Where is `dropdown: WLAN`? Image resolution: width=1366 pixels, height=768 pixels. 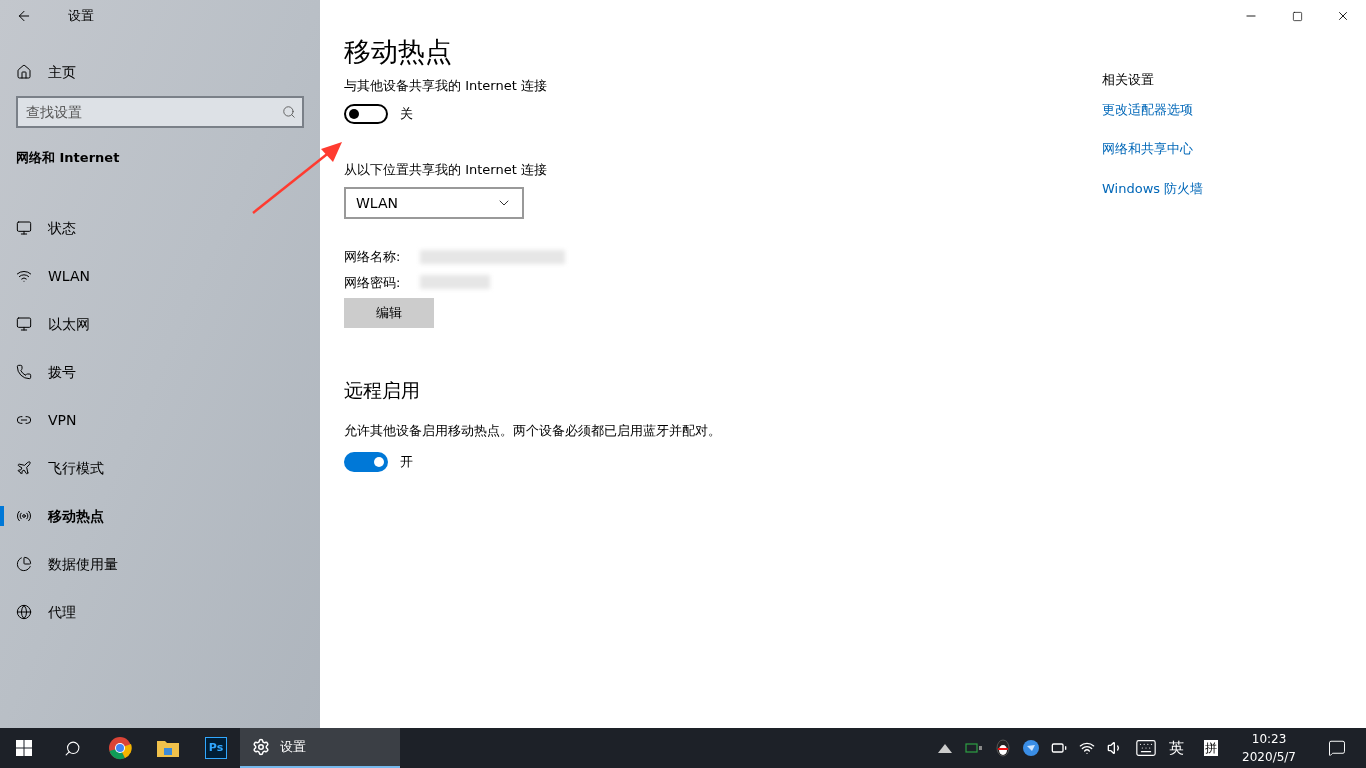 dropdown: WLAN is located at coordinates (434, 203).